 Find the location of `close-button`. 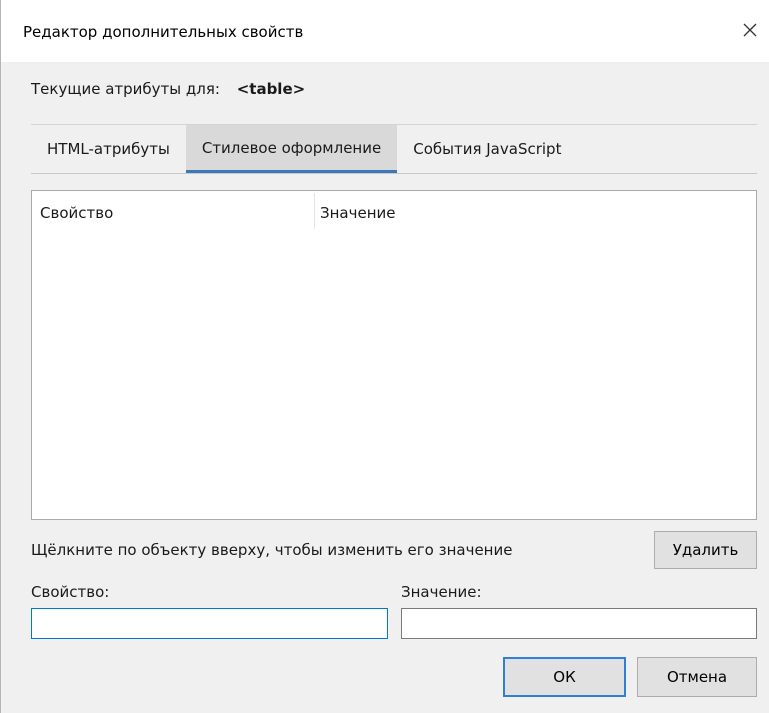

close-button is located at coordinates (749, 30).